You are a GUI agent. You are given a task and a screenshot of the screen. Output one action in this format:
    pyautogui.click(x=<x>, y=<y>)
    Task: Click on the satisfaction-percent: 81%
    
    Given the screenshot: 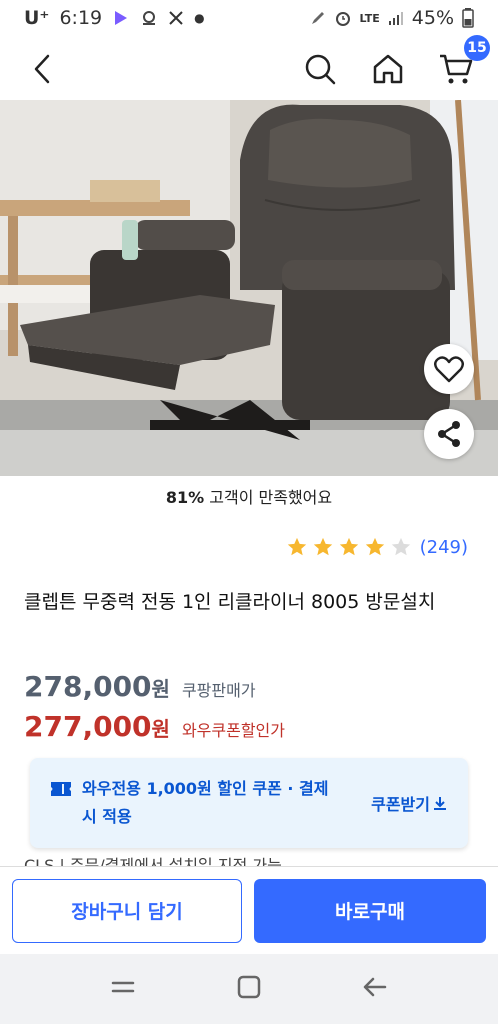 What is the action you would take?
    pyautogui.click(x=185, y=497)
    